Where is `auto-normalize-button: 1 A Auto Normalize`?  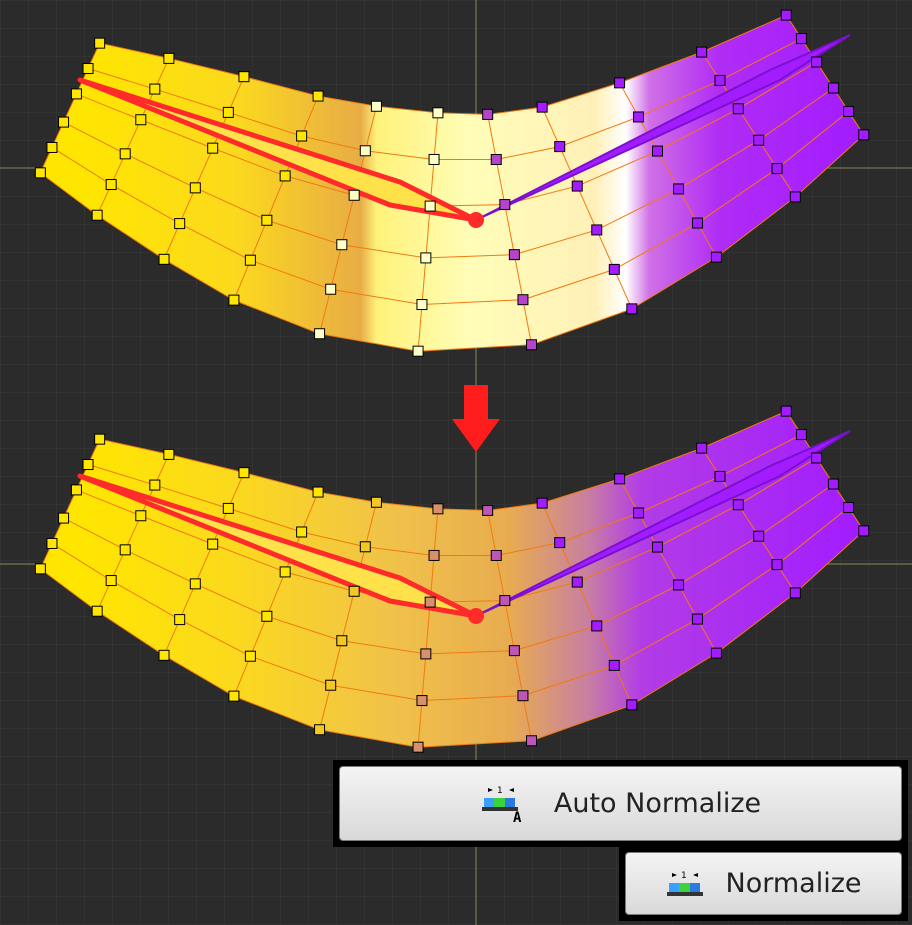 auto-normalize-button: 1 A Auto Normalize is located at coordinates (620, 803).